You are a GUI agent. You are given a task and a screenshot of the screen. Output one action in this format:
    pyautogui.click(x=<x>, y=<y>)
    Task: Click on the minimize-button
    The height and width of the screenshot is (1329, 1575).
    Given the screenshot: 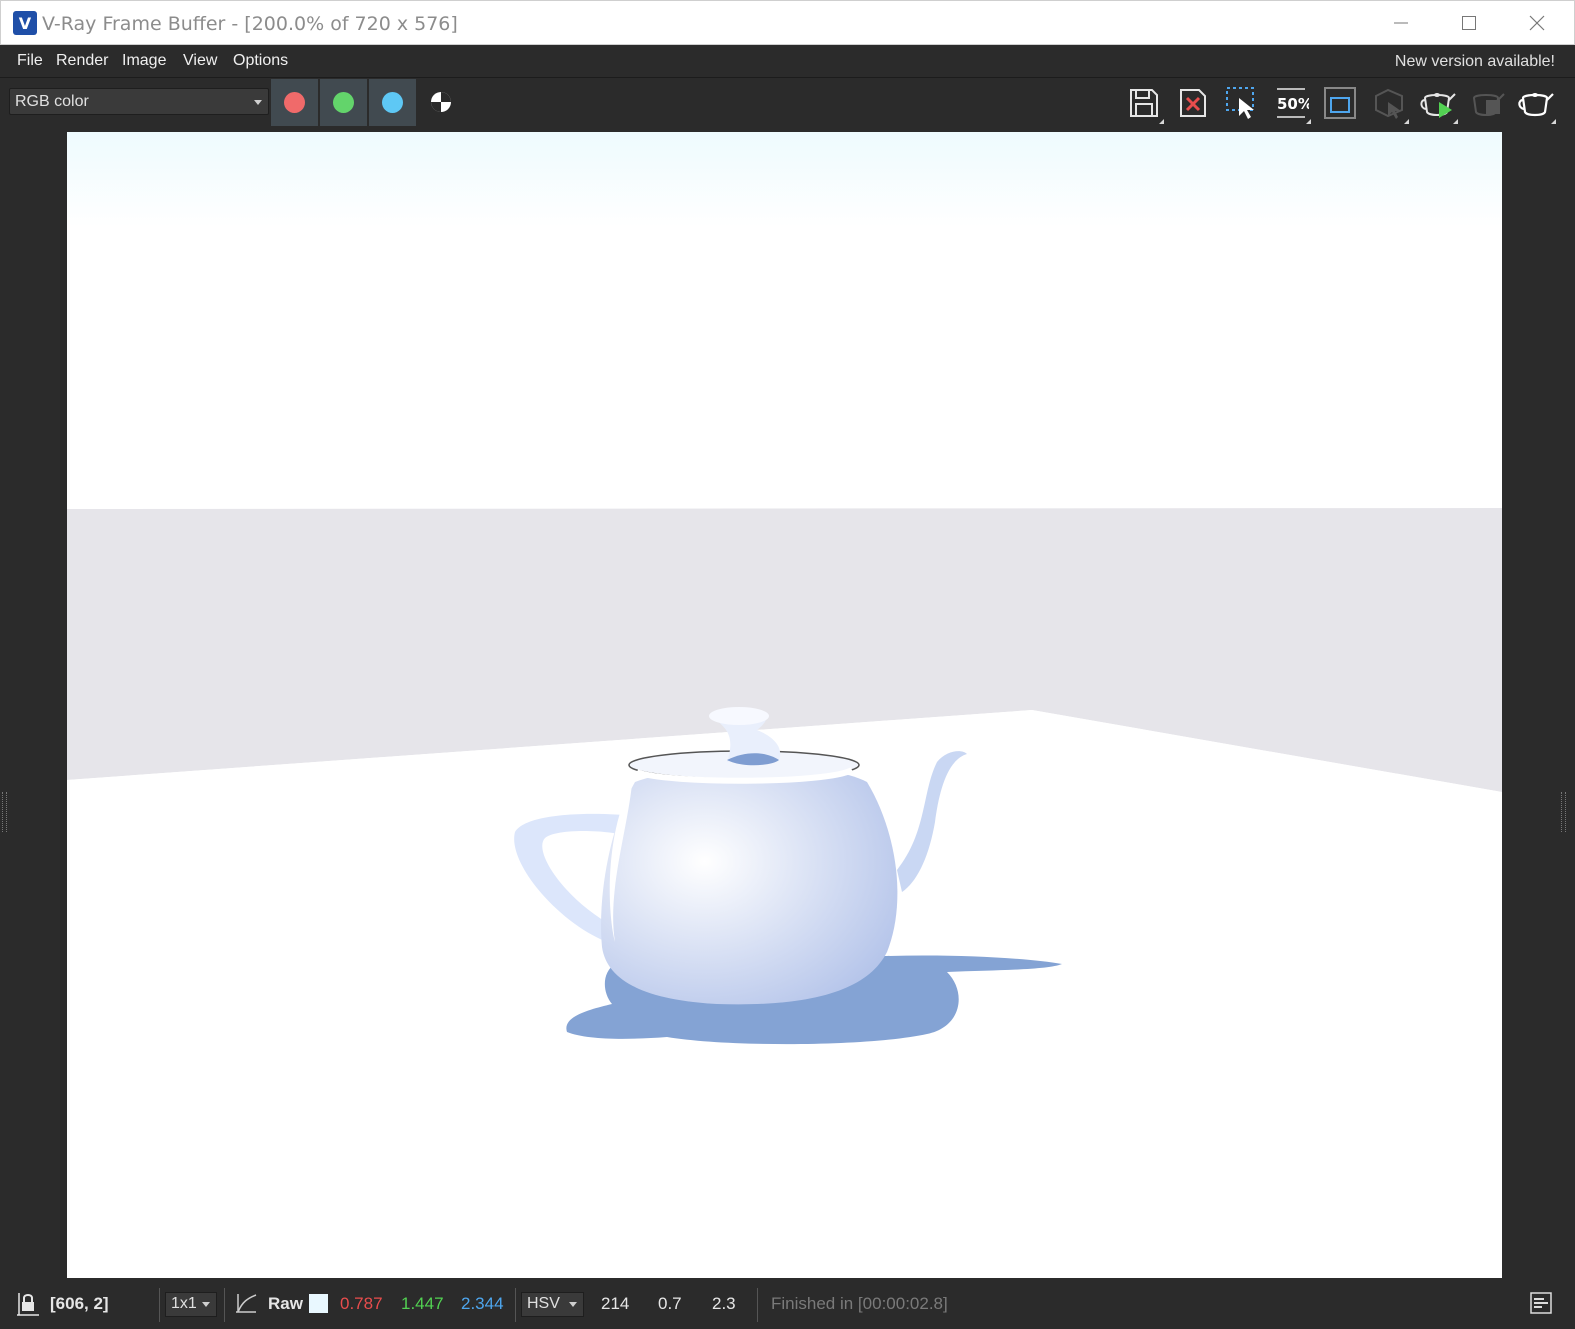 What is the action you would take?
    pyautogui.click(x=1401, y=23)
    